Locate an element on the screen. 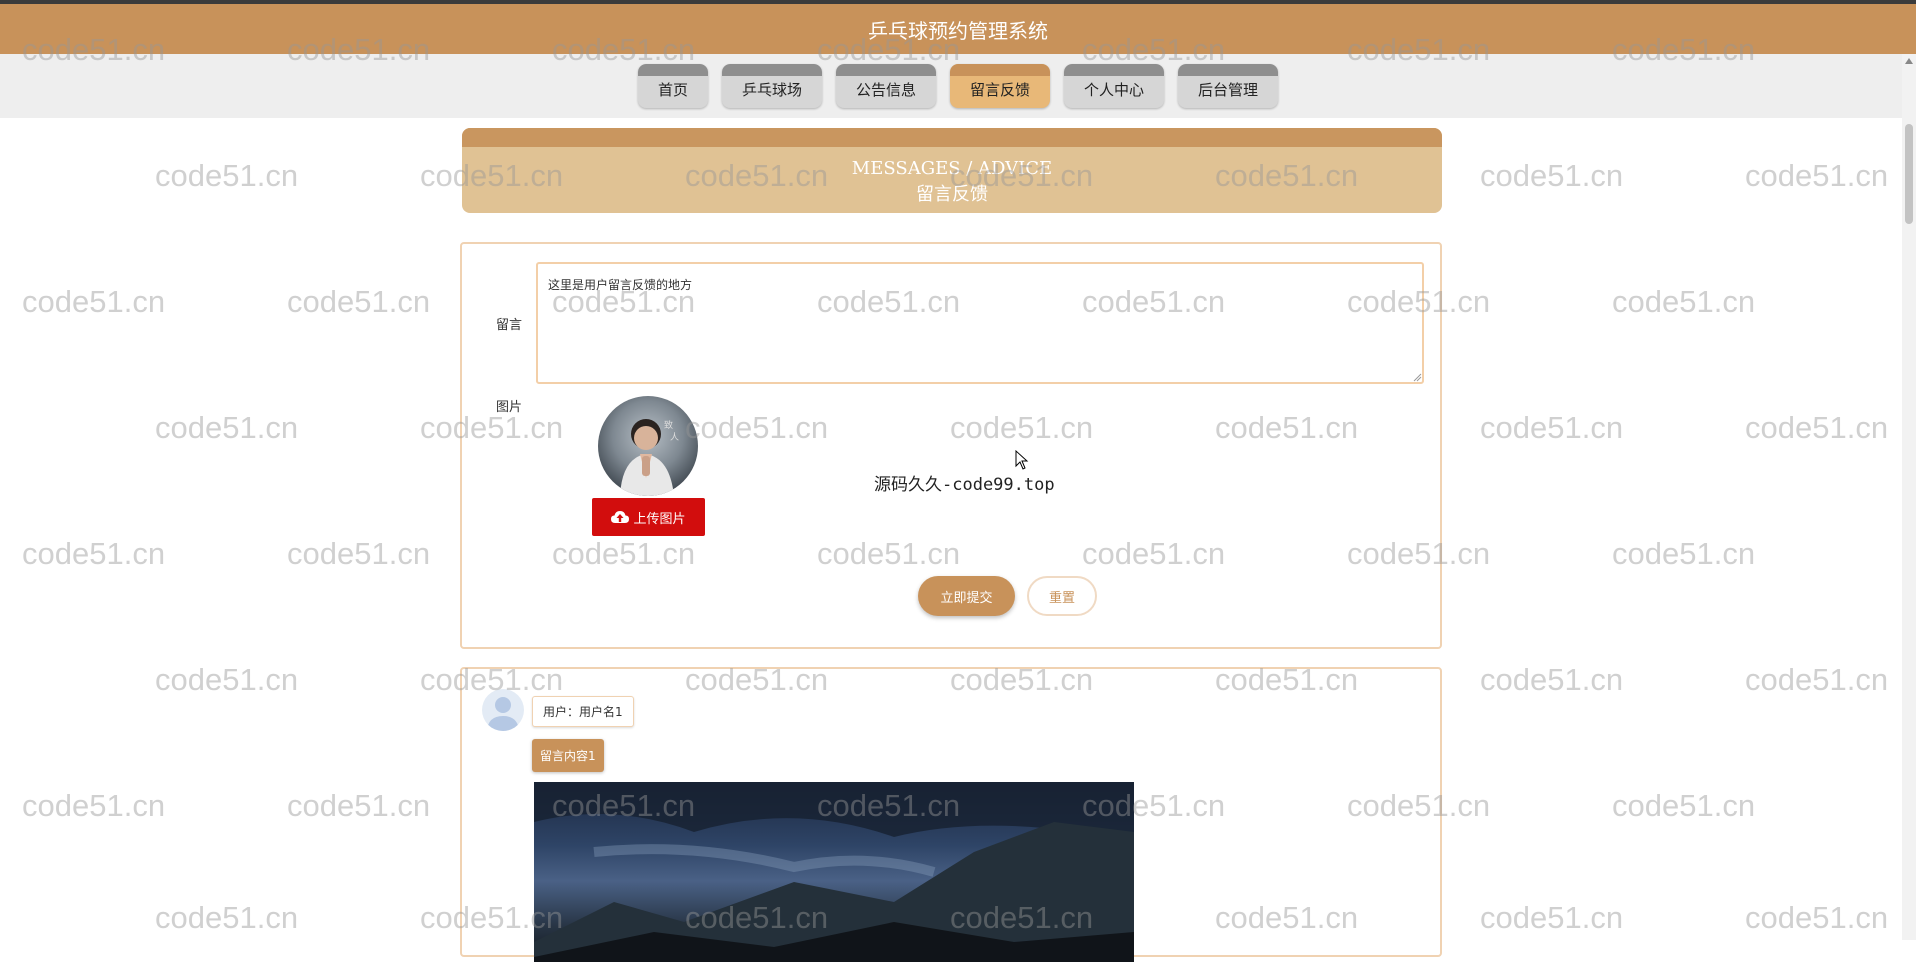 The image size is (1916, 962). message-textarea: 这里是用户留言反馈的地方 is located at coordinates (980, 323).